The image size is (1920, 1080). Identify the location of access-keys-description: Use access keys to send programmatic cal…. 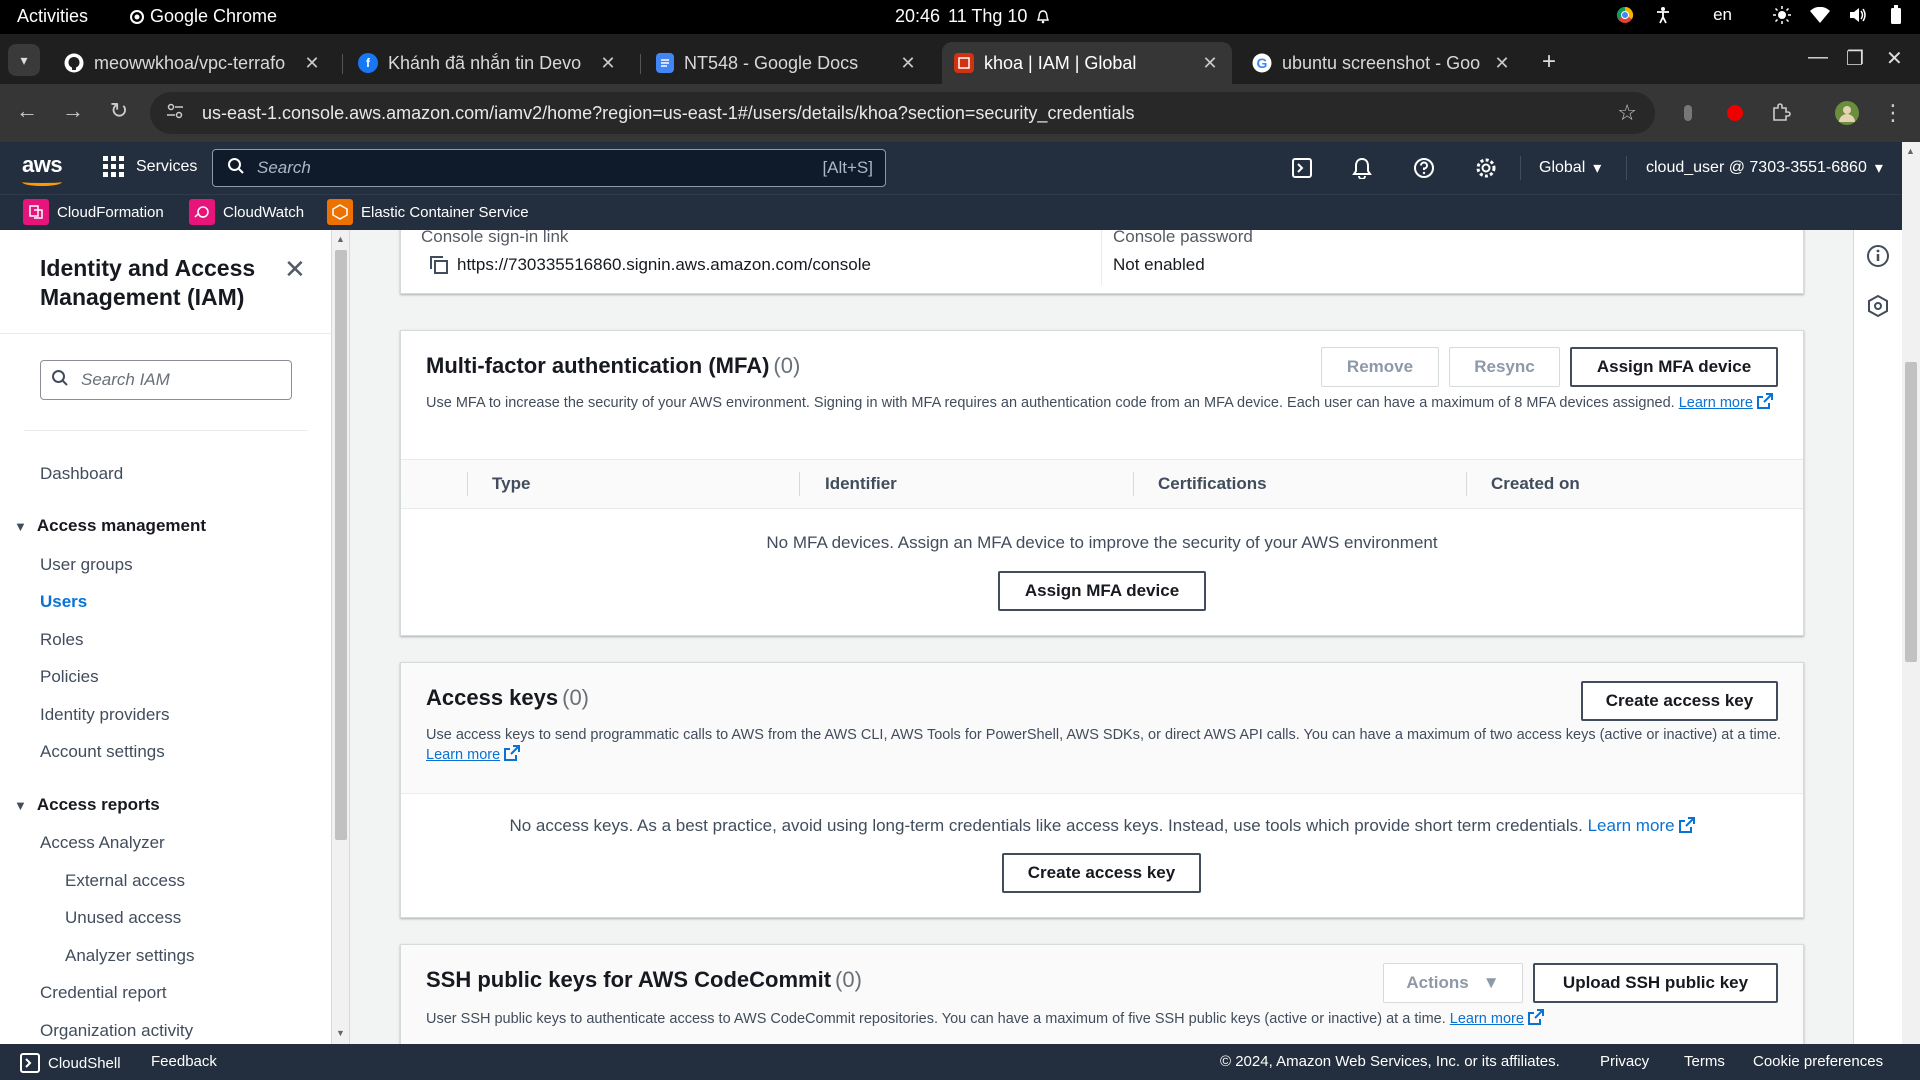
(1103, 745).